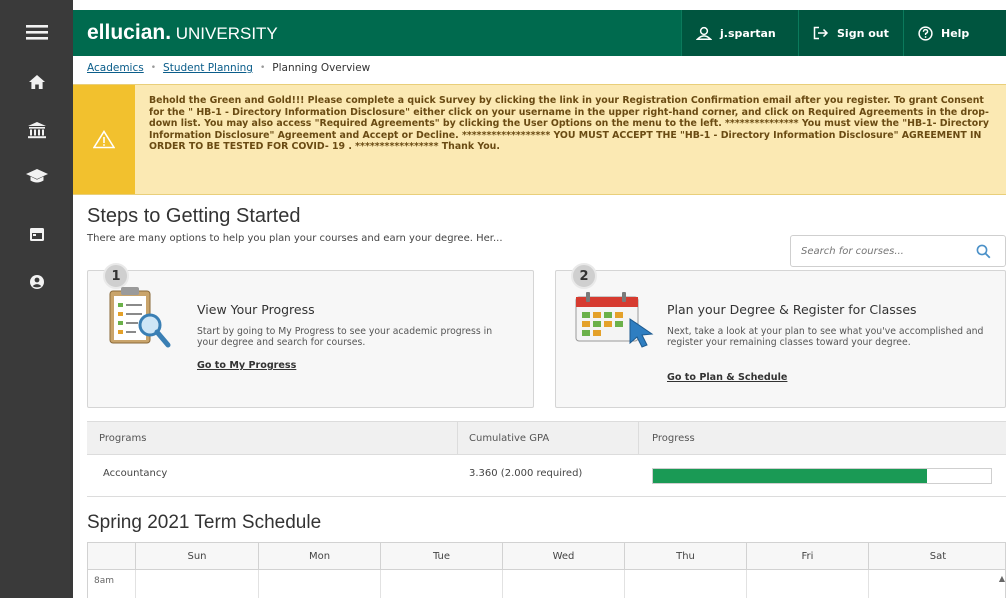  Describe the element at coordinates (194, 216) in the screenshot. I see `steps-title: Steps to Getting Started` at that location.